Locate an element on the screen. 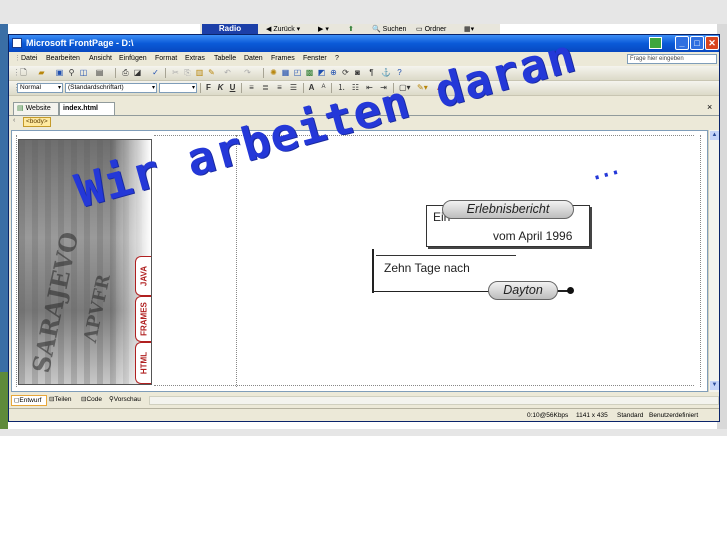  bottom-band is located at coordinates (363, 432).